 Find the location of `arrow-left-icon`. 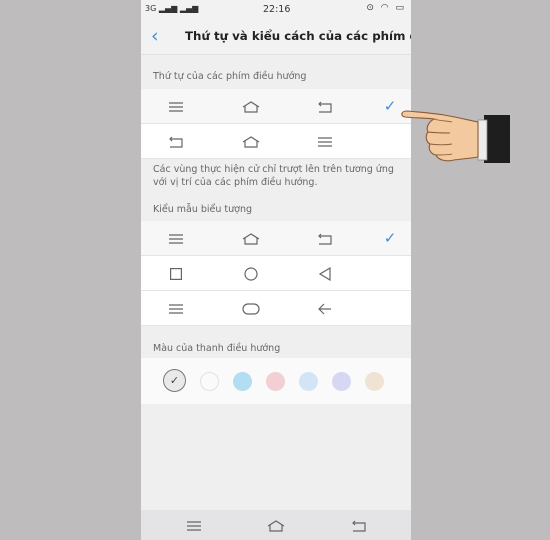

arrow-left-icon is located at coordinates (325, 308).